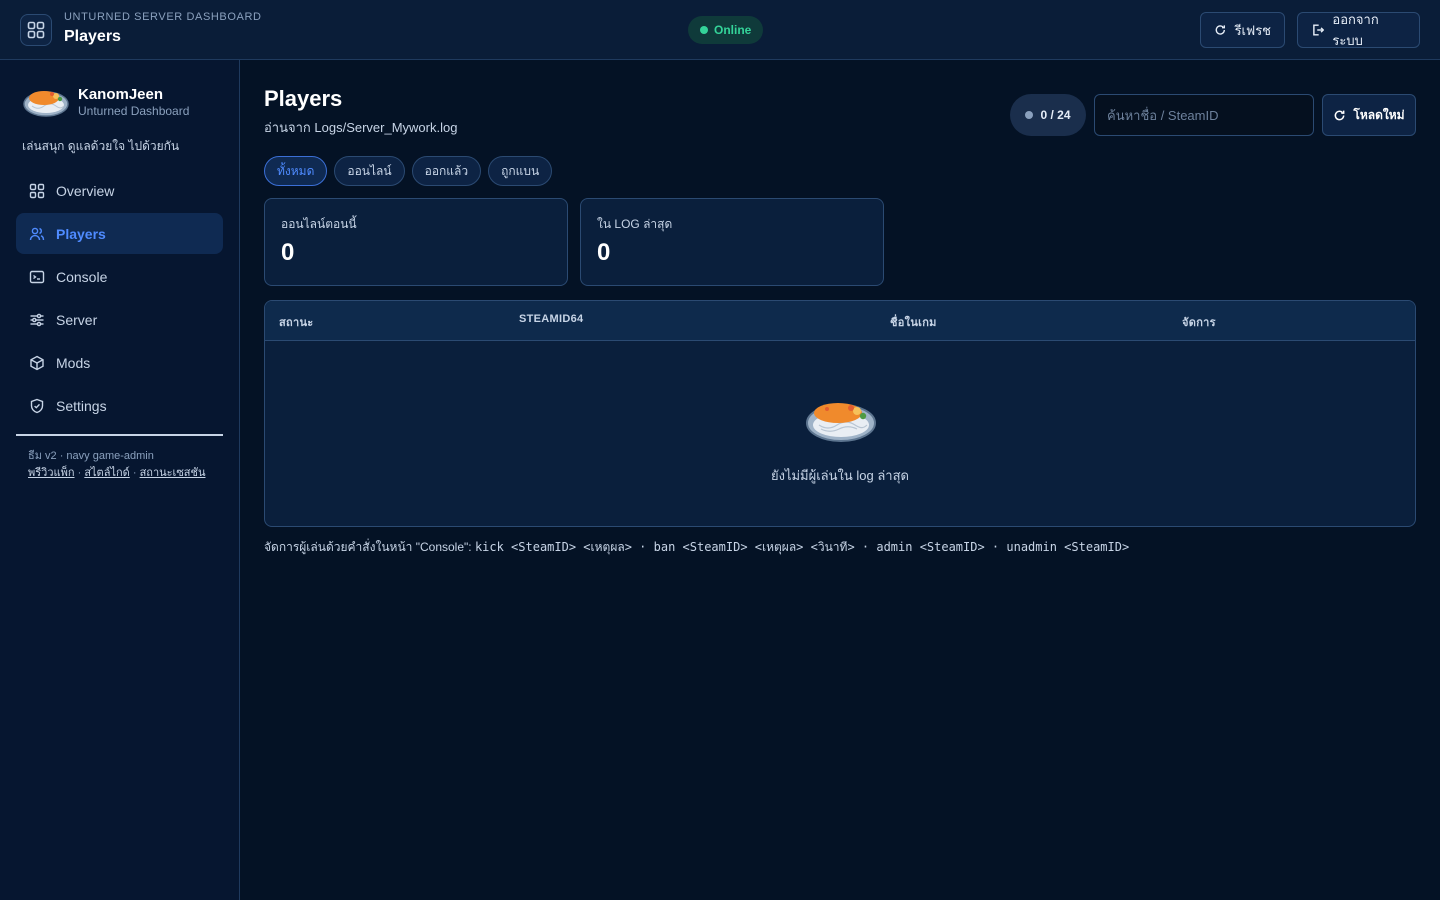  What do you see at coordinates (839, 475) in the screenshot?
I see `empty-state-text: ยังไม่มีผู้เล่นใน log ล่าสุด` at bounding box center [839, 475].